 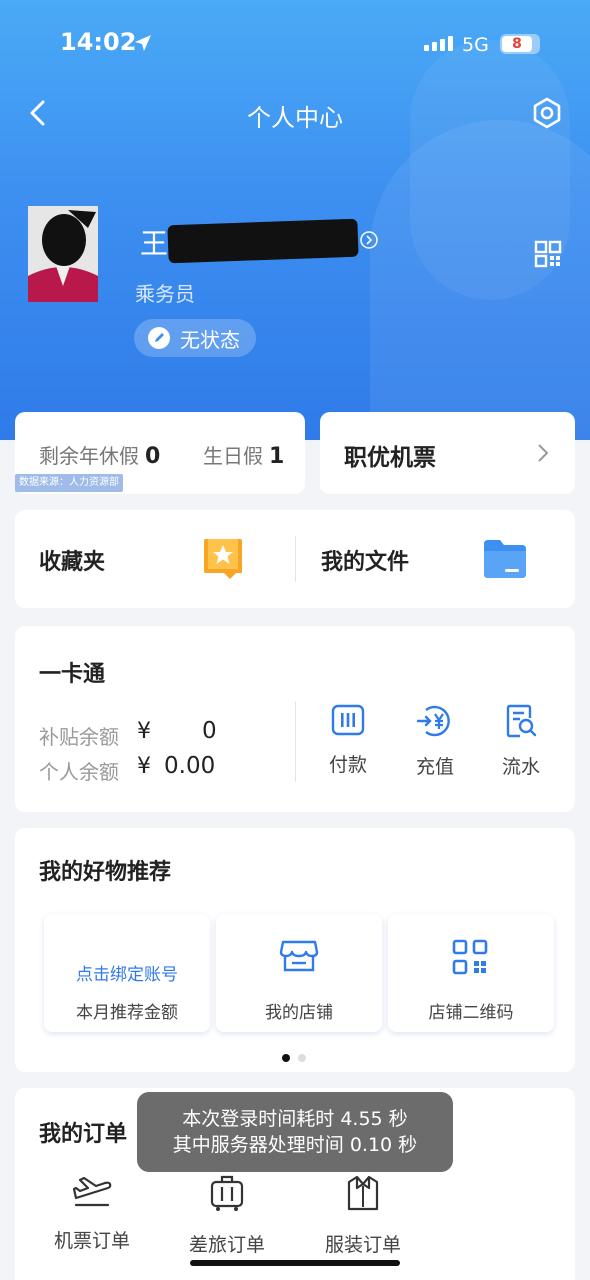 What do you see at coordinates (295, 118) in the screenshot?
I see `page-title: 个人中心` at bounding box center [295, 118].